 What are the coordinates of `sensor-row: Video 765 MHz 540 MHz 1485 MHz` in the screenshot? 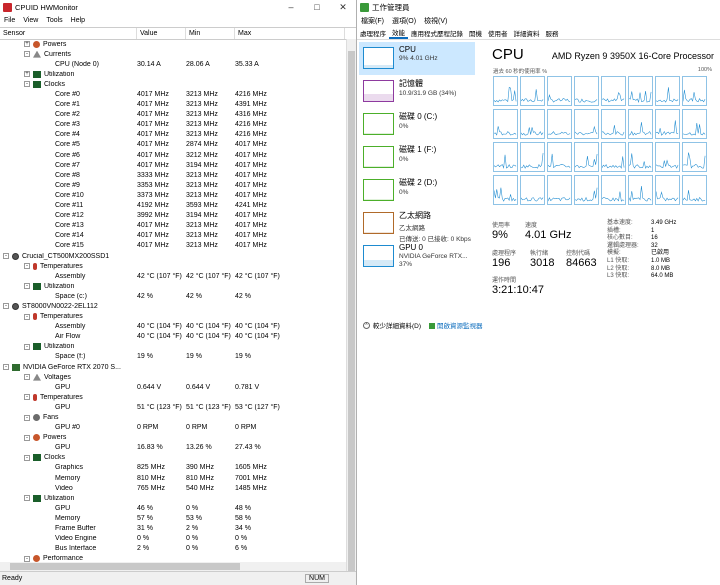 It's located at (173, 488).